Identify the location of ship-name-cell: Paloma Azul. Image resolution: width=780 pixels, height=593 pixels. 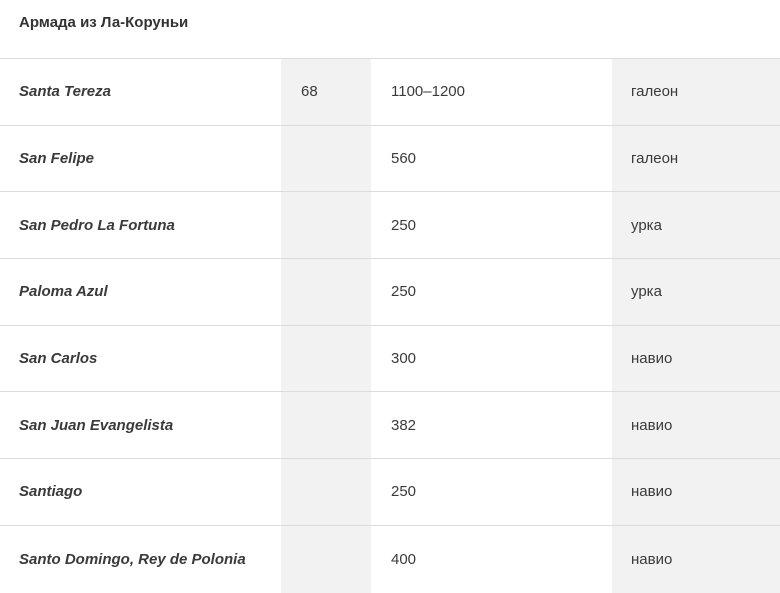
(140, 292).